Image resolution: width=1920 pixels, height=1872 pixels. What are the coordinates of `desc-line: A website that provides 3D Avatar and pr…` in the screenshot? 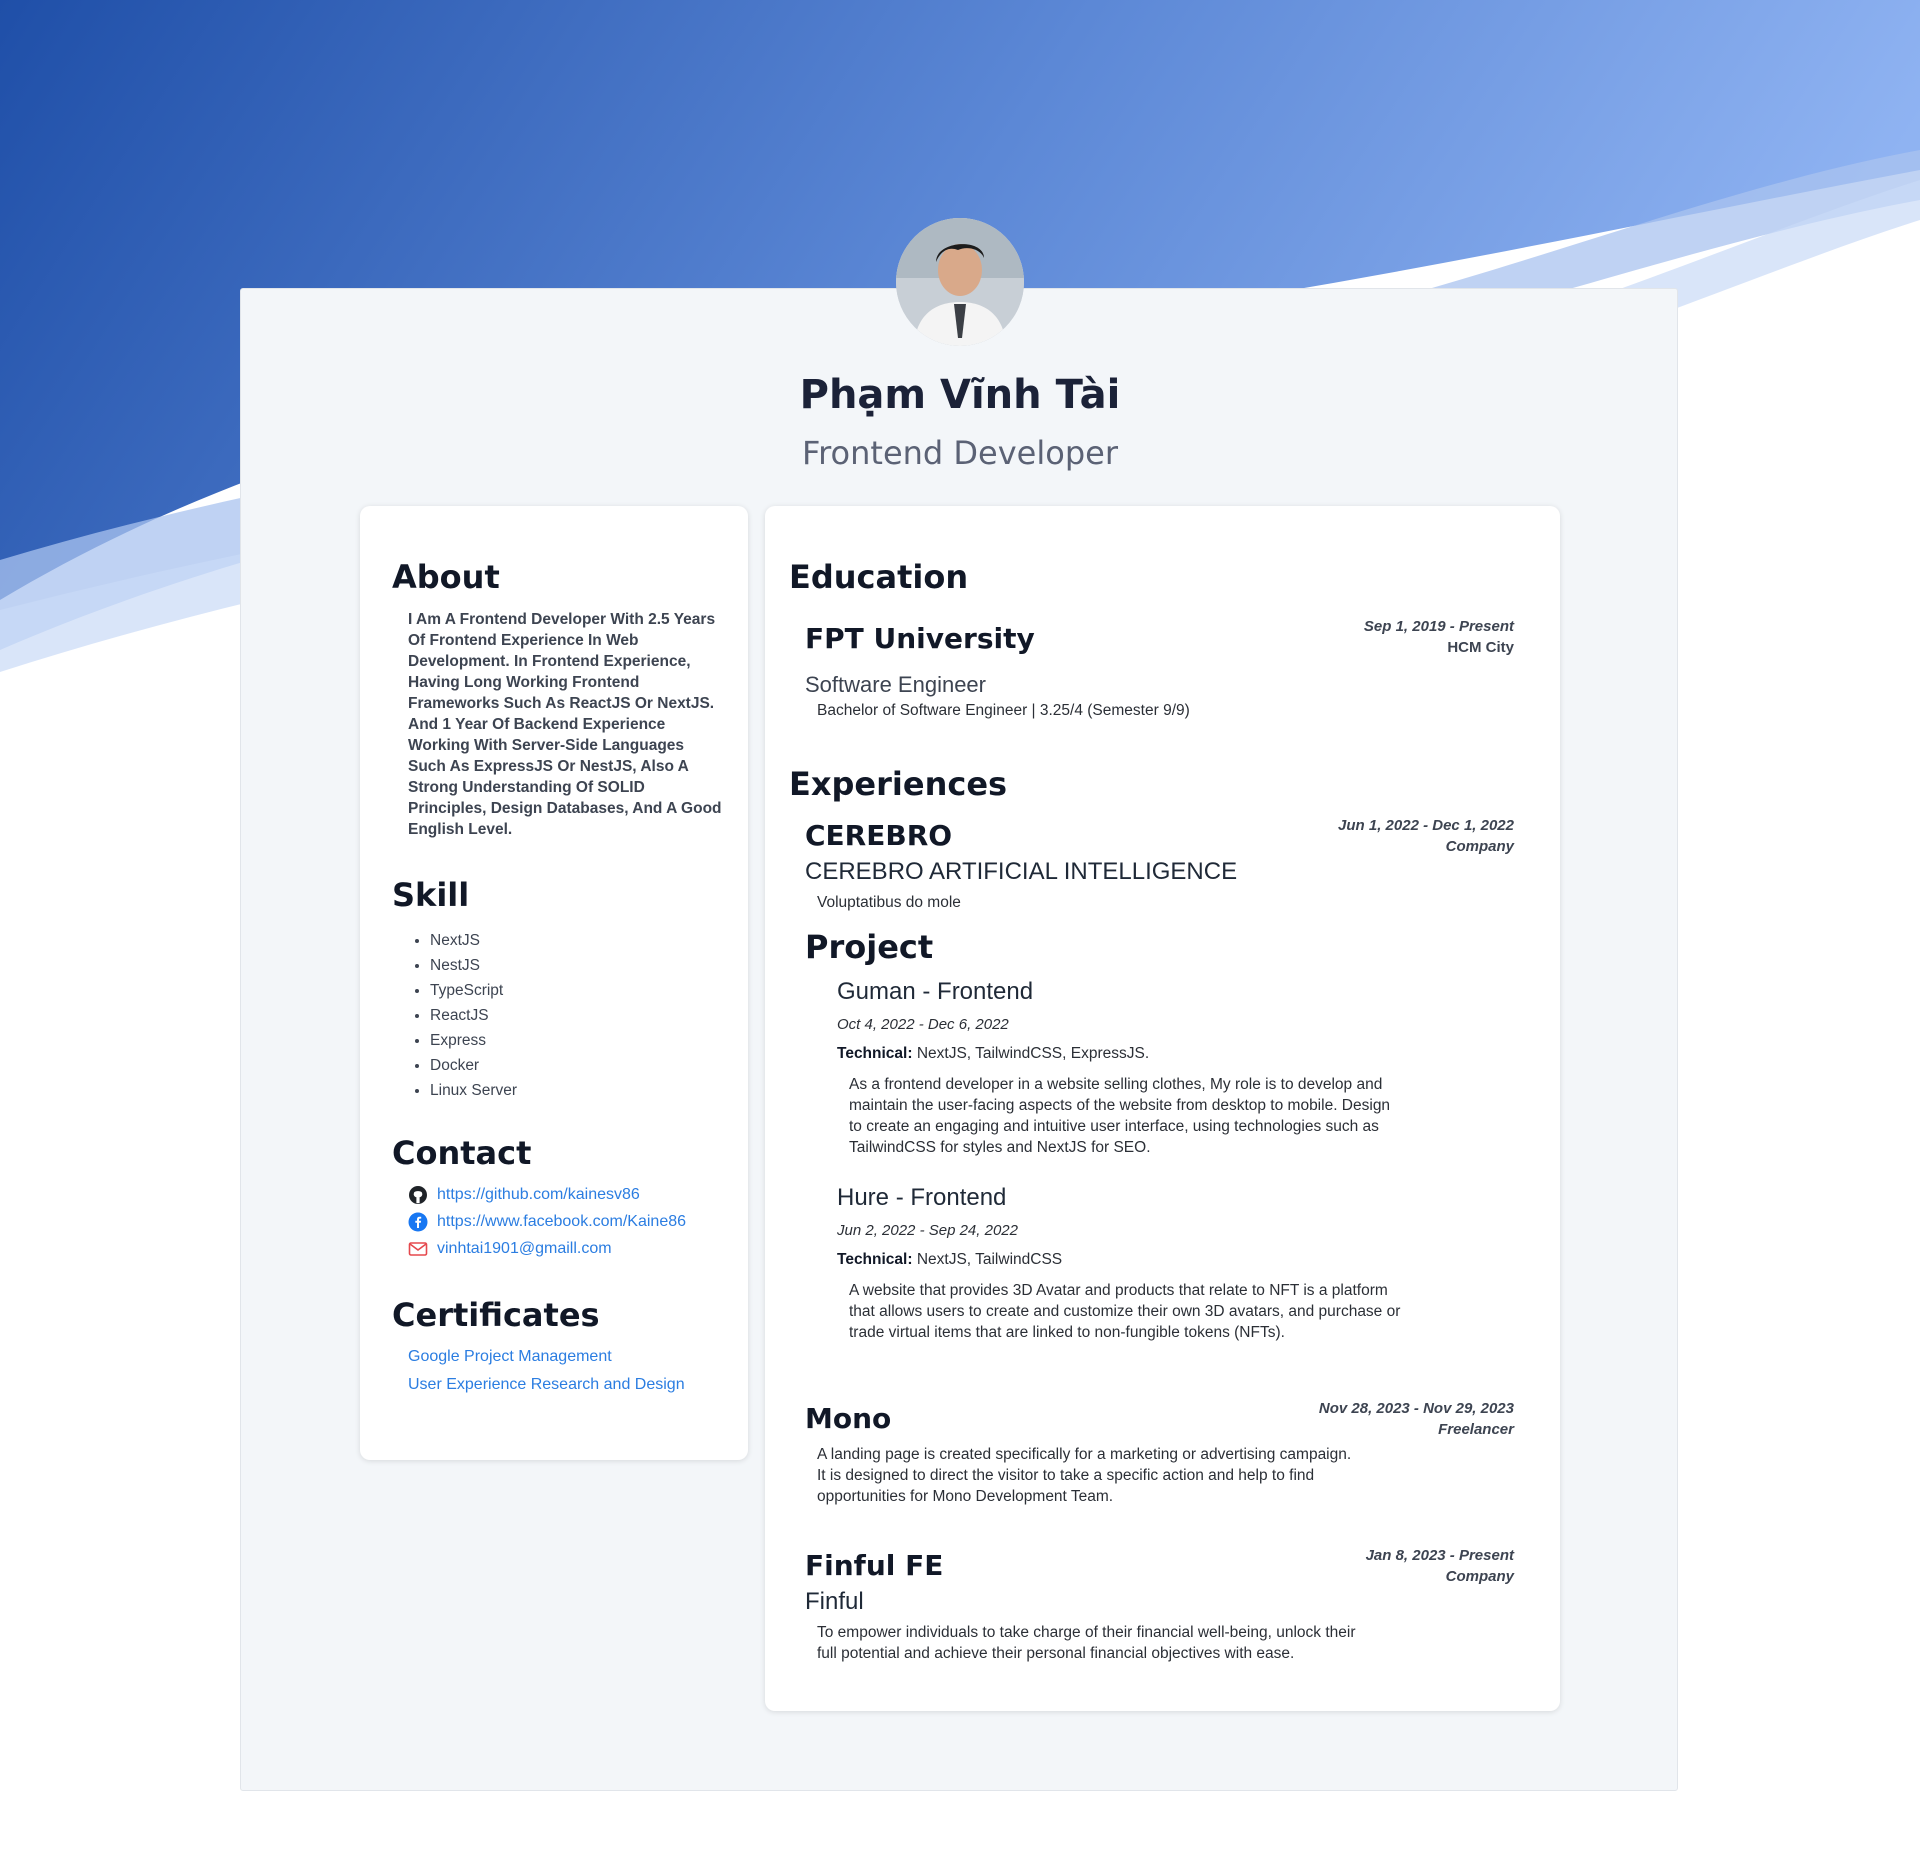 It's located at (1118, 1290).